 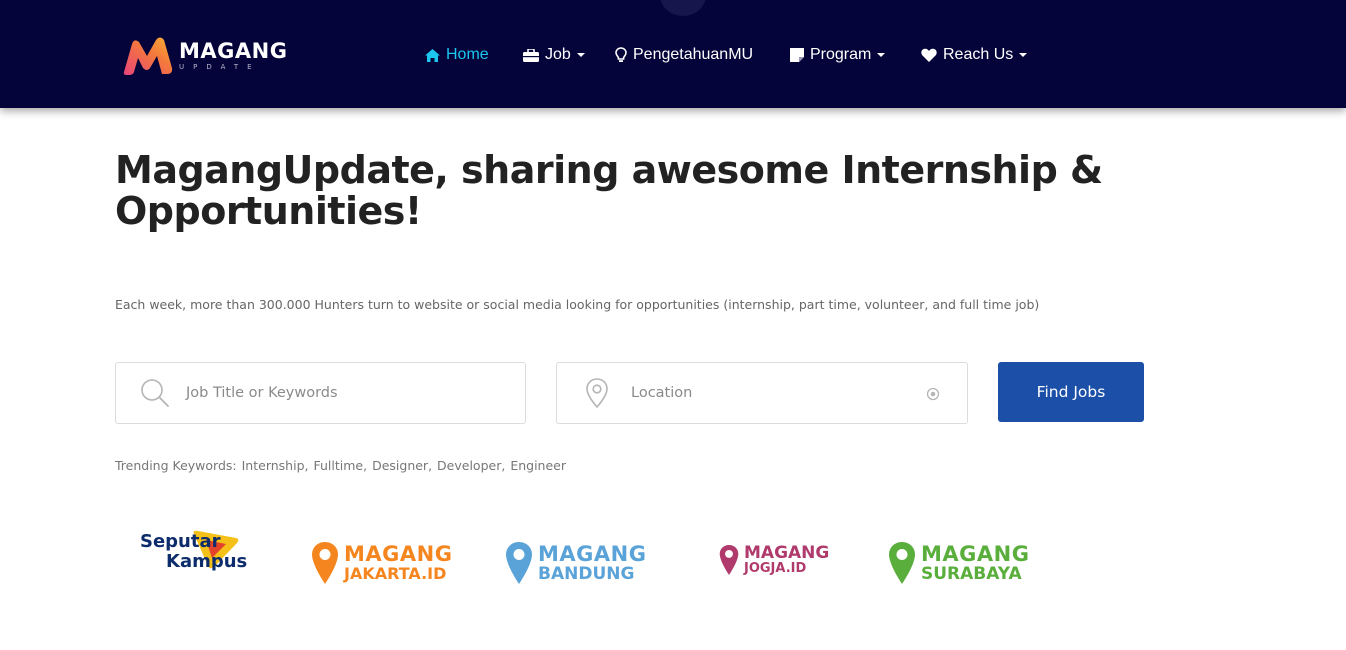 I want to click on nav-decoration, so click(x=683, y=8).